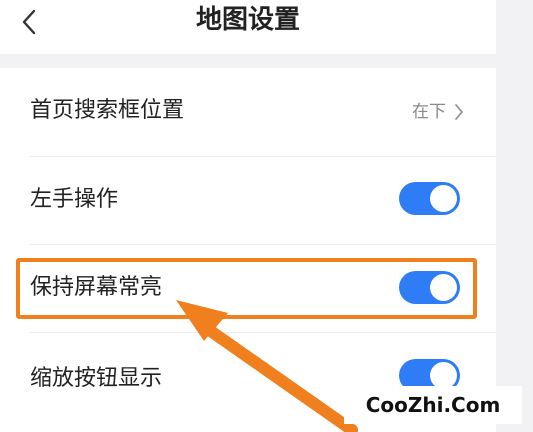 Image resolution: width=533 pixels, height=432 pixels. I want to click on annotation-arrow, so click(267, 366).